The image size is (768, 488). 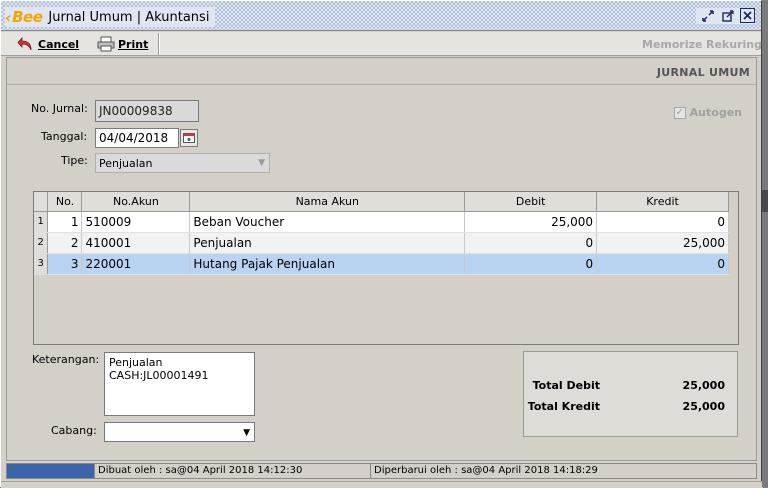 I want to click on tipe-label: Tipe:, so click(x=74, y=160).